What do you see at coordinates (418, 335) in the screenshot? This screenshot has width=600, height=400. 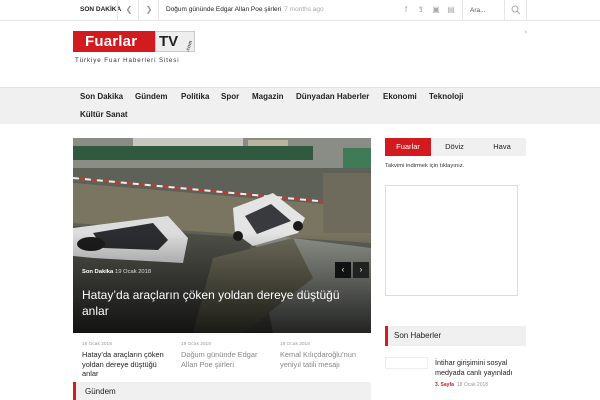 I see `latest-news-title: Son Haberler` at bounding box center [418, 335].